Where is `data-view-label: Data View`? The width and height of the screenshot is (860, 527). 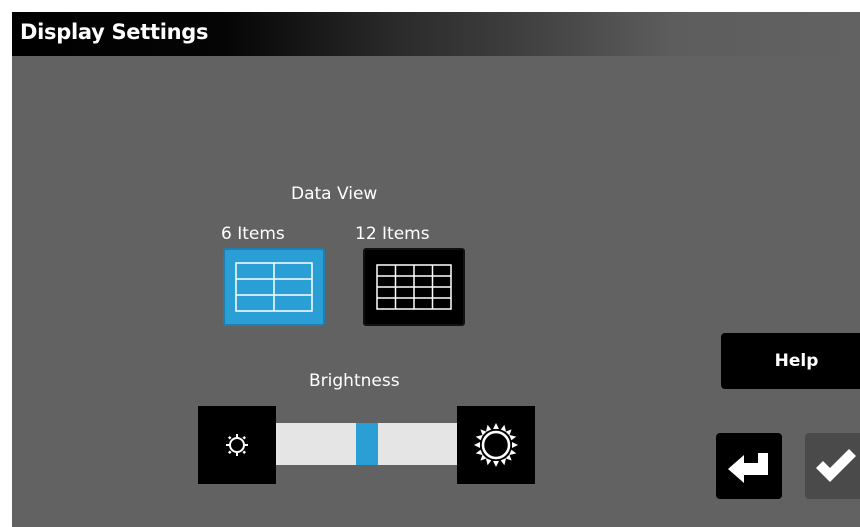
data-view-label: Data View is located at coordinates (334, 194).